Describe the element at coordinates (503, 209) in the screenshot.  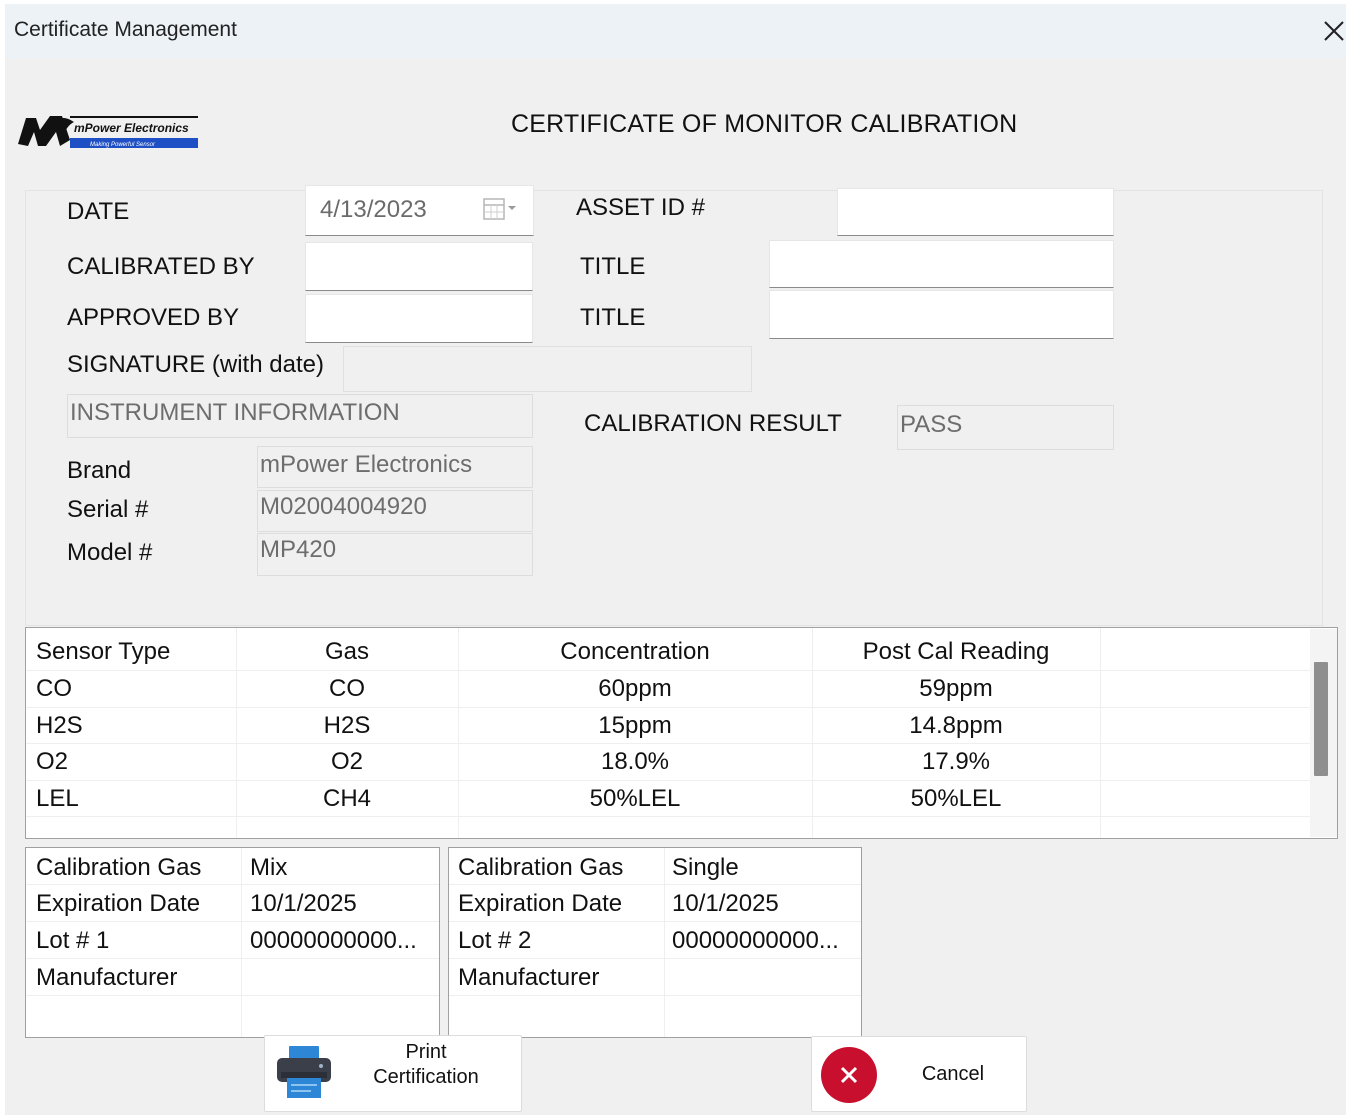
I see `calendar-icon` at that location.